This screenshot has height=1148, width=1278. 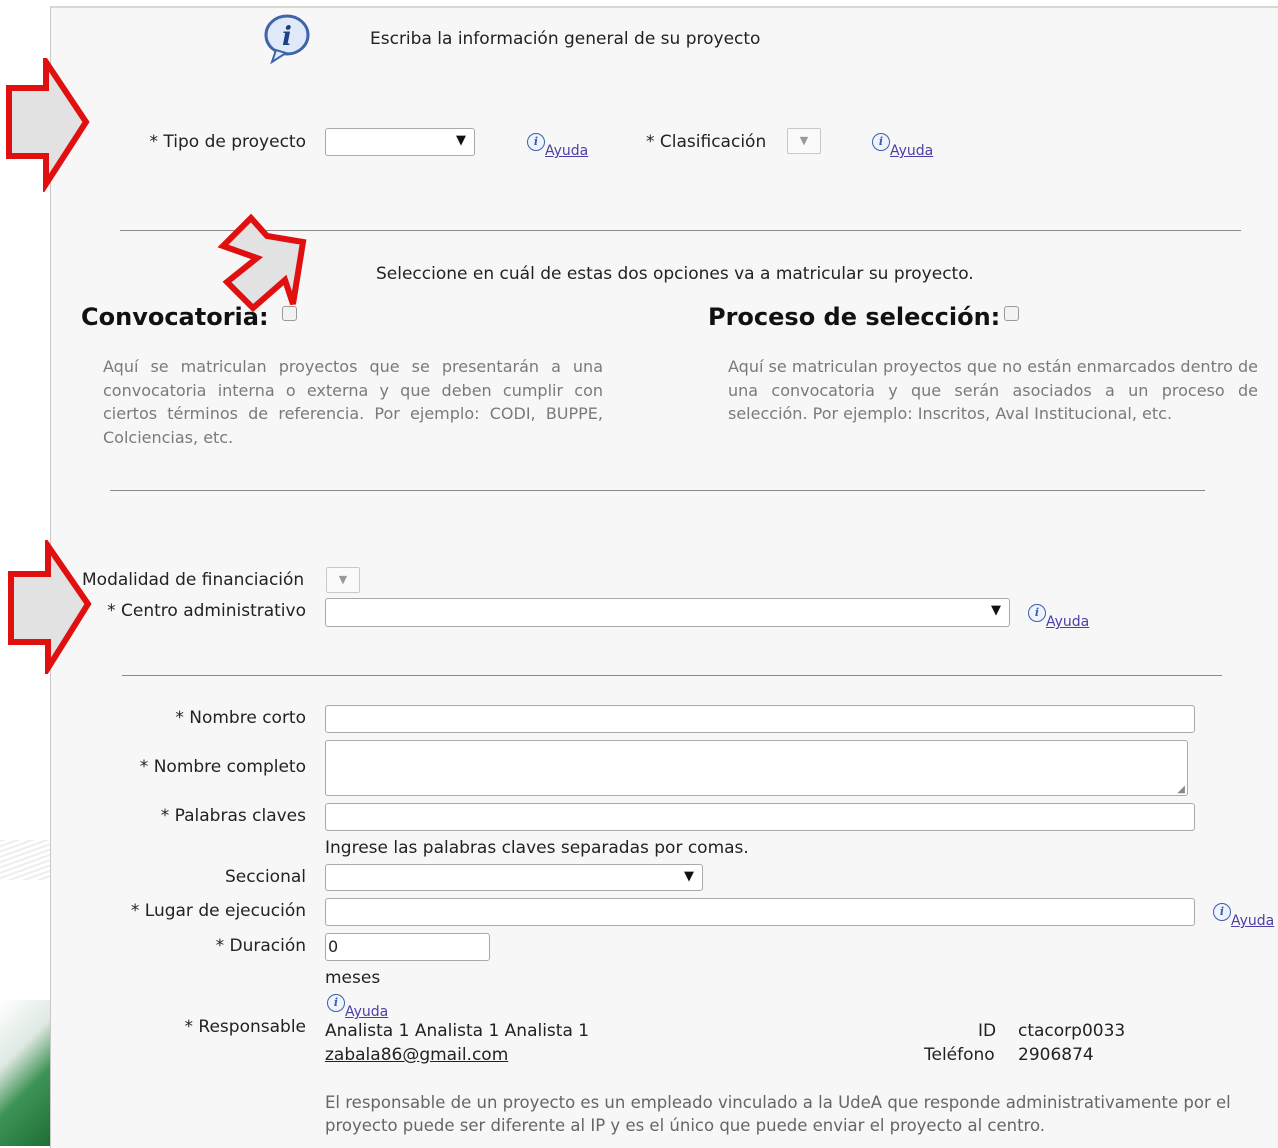 I want to click on convocatoria-title: Convocatoria:, so click(x=175, y=317).